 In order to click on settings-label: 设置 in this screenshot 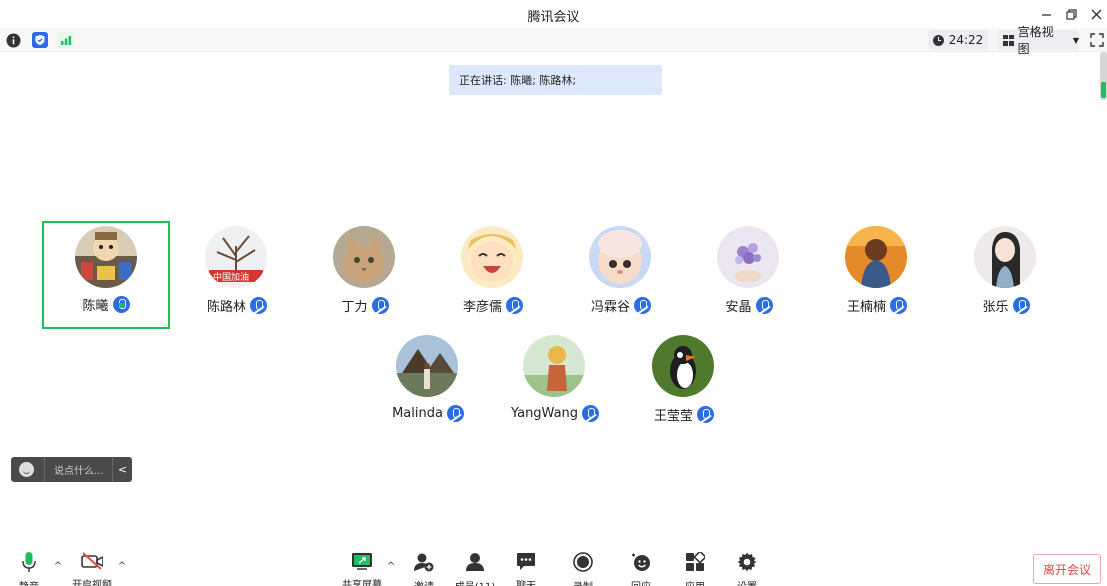, I will do `click(747, 582)`.